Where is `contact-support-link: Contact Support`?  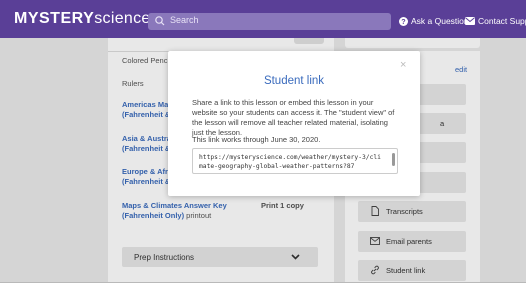
contact-support-link: Contact Support is located at coordinates (495, 21).